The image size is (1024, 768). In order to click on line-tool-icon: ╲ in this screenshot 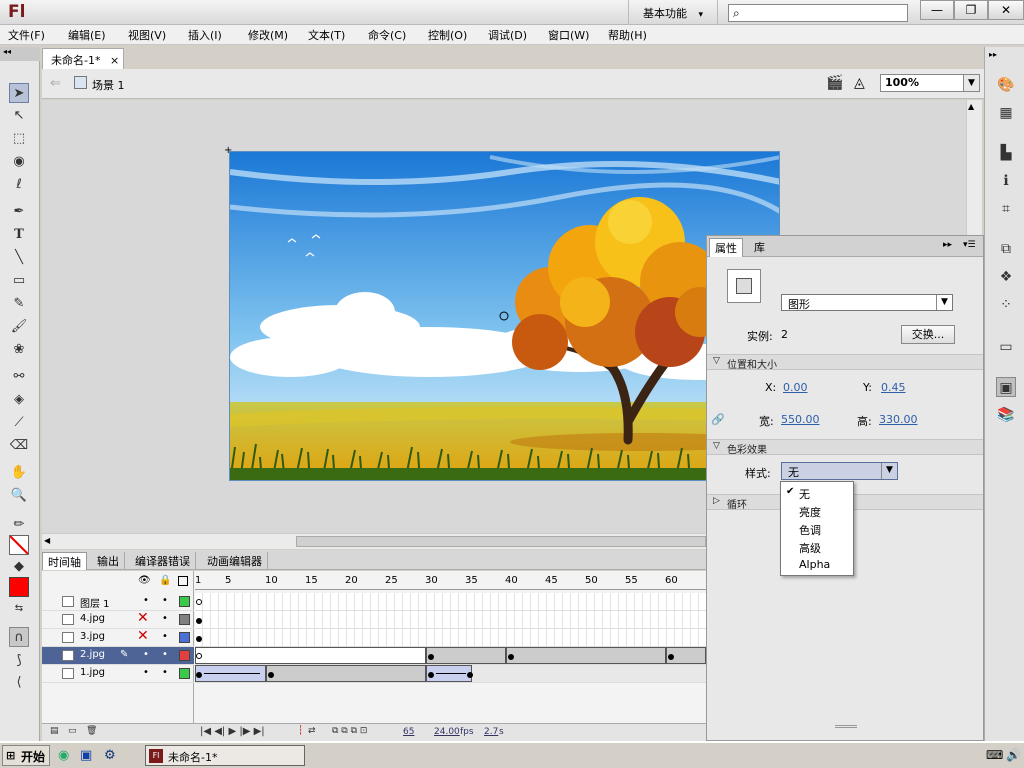, I will do `click(19, 258)`.